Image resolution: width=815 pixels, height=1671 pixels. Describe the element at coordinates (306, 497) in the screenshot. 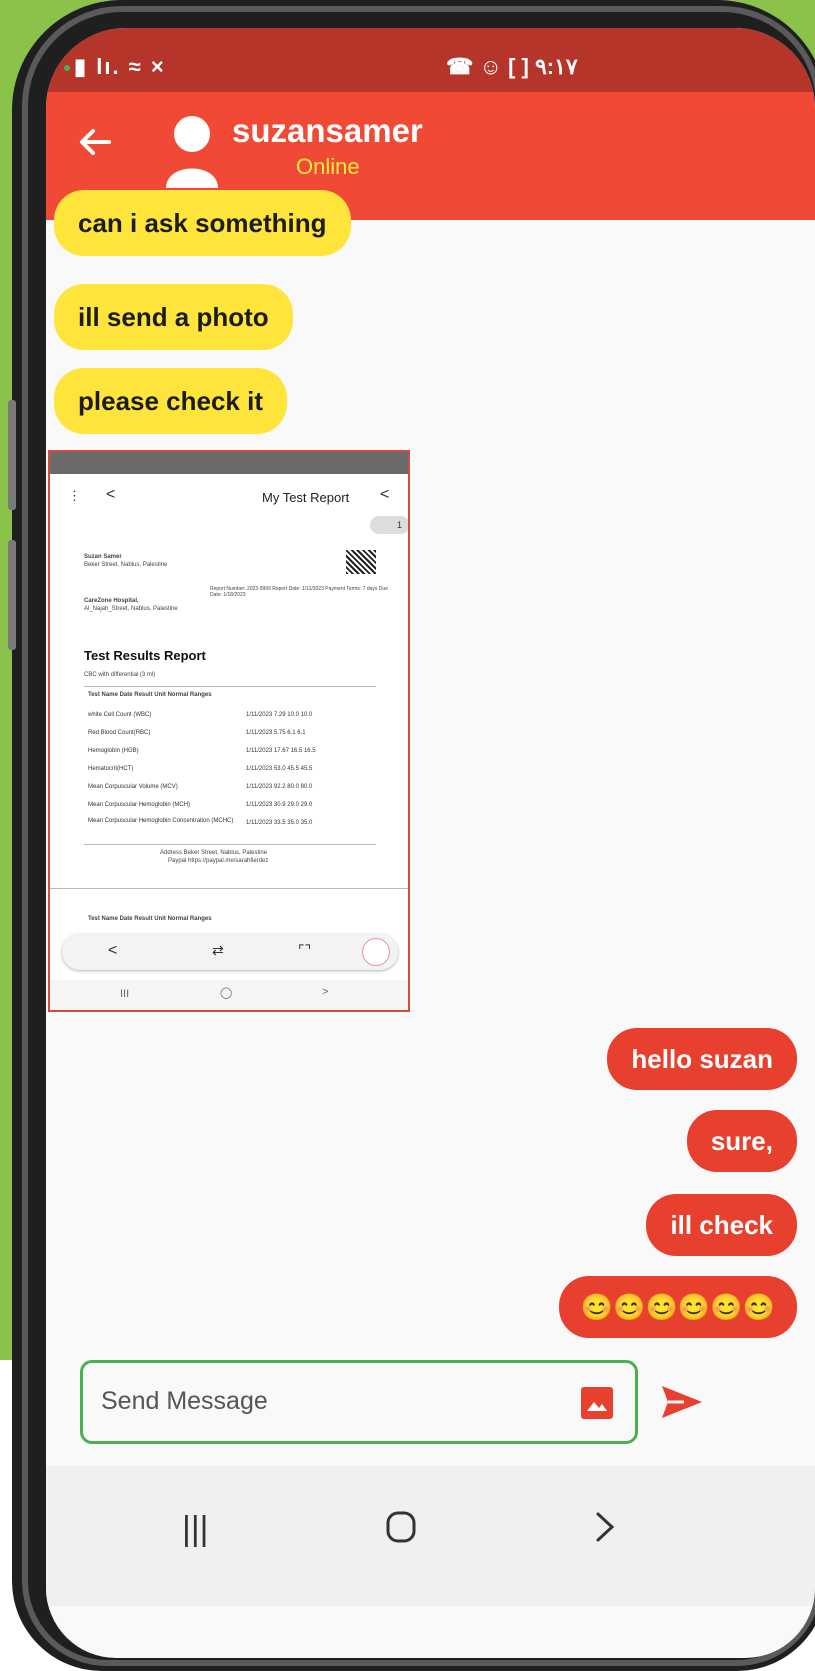

I see `photo-title: My Test Report` at that location.